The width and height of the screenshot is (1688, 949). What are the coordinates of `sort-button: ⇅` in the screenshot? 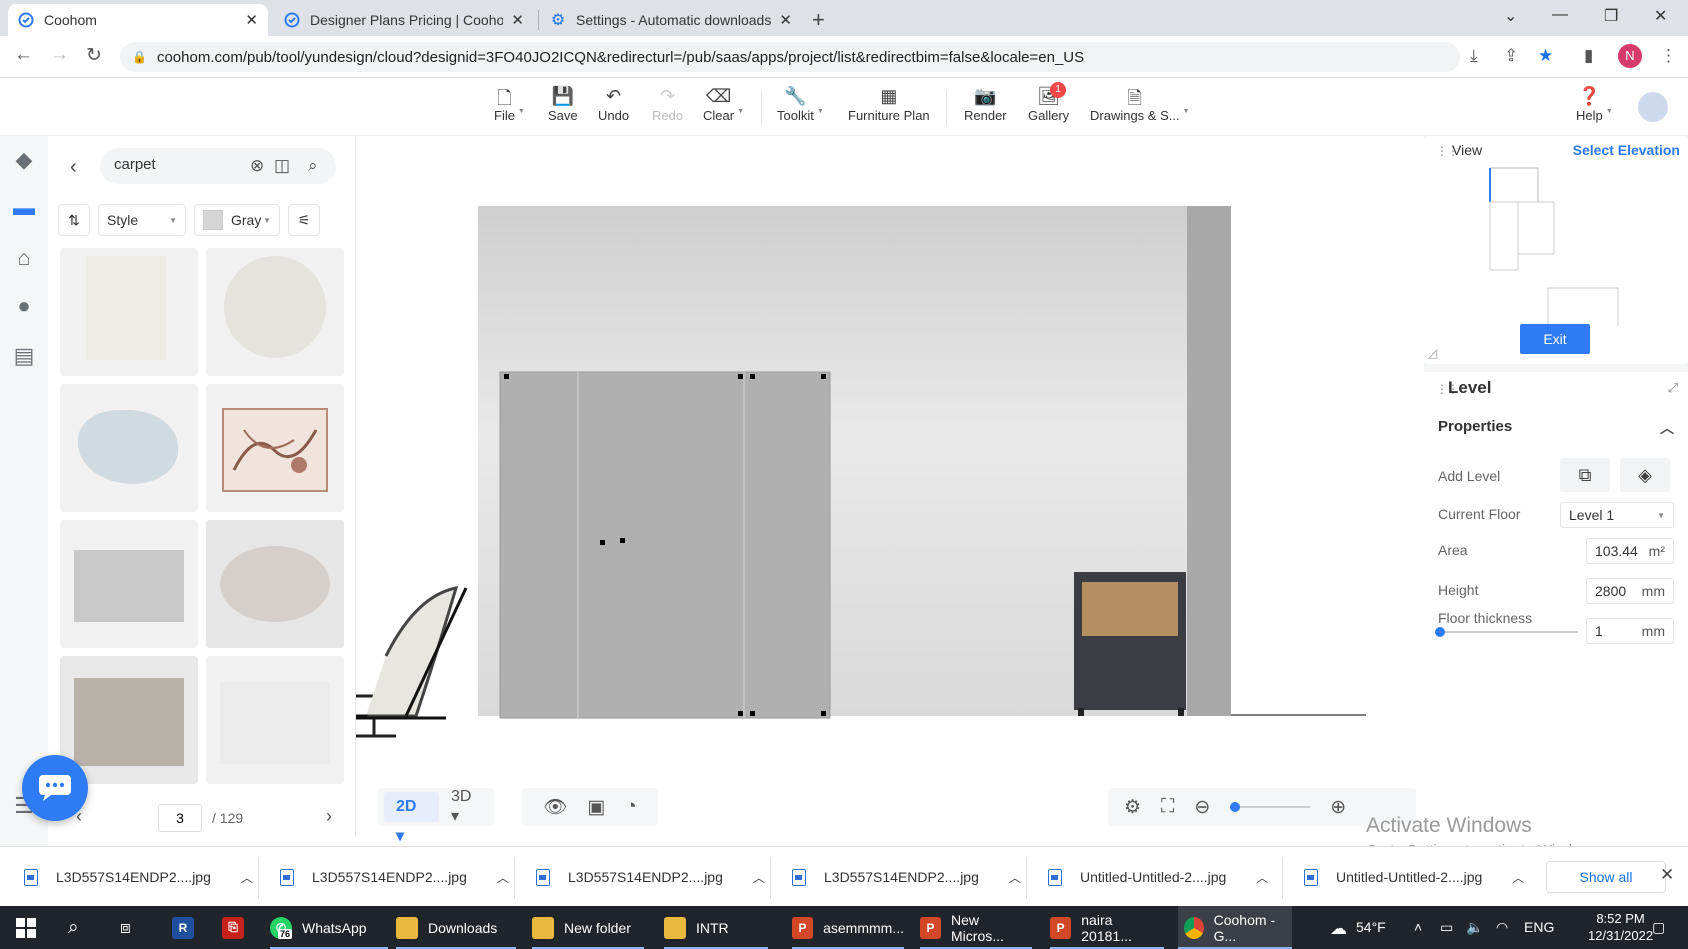 It's located at (74, 220).